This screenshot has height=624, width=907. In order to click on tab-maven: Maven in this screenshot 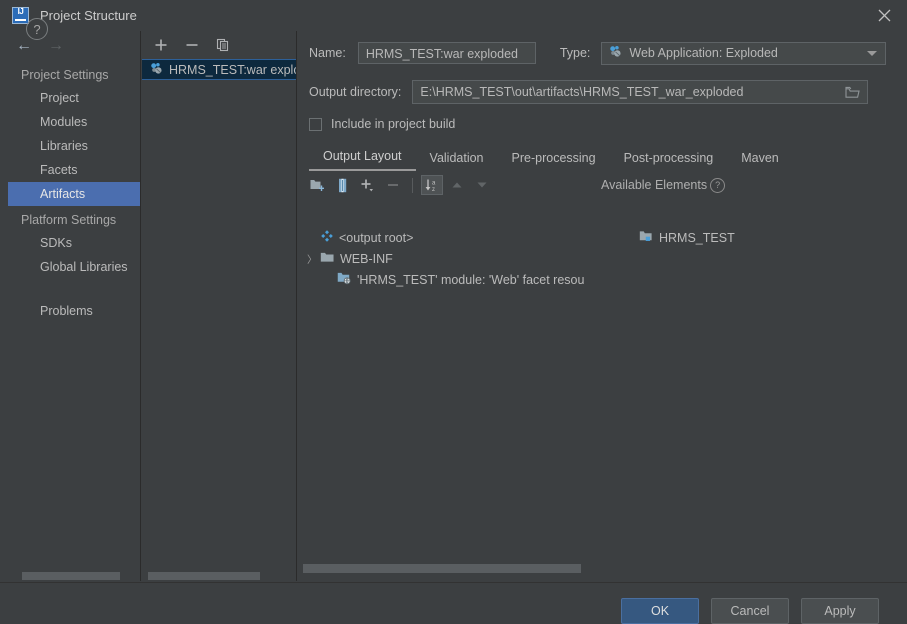, I will do `click(760, 161)`.